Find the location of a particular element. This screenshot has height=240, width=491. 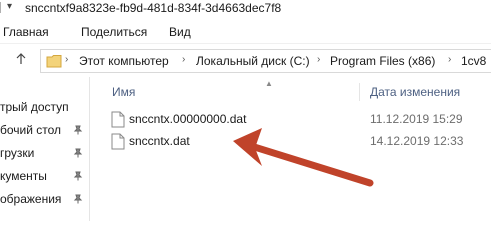

tab-view: Вид is located at coordinates (180, 32).